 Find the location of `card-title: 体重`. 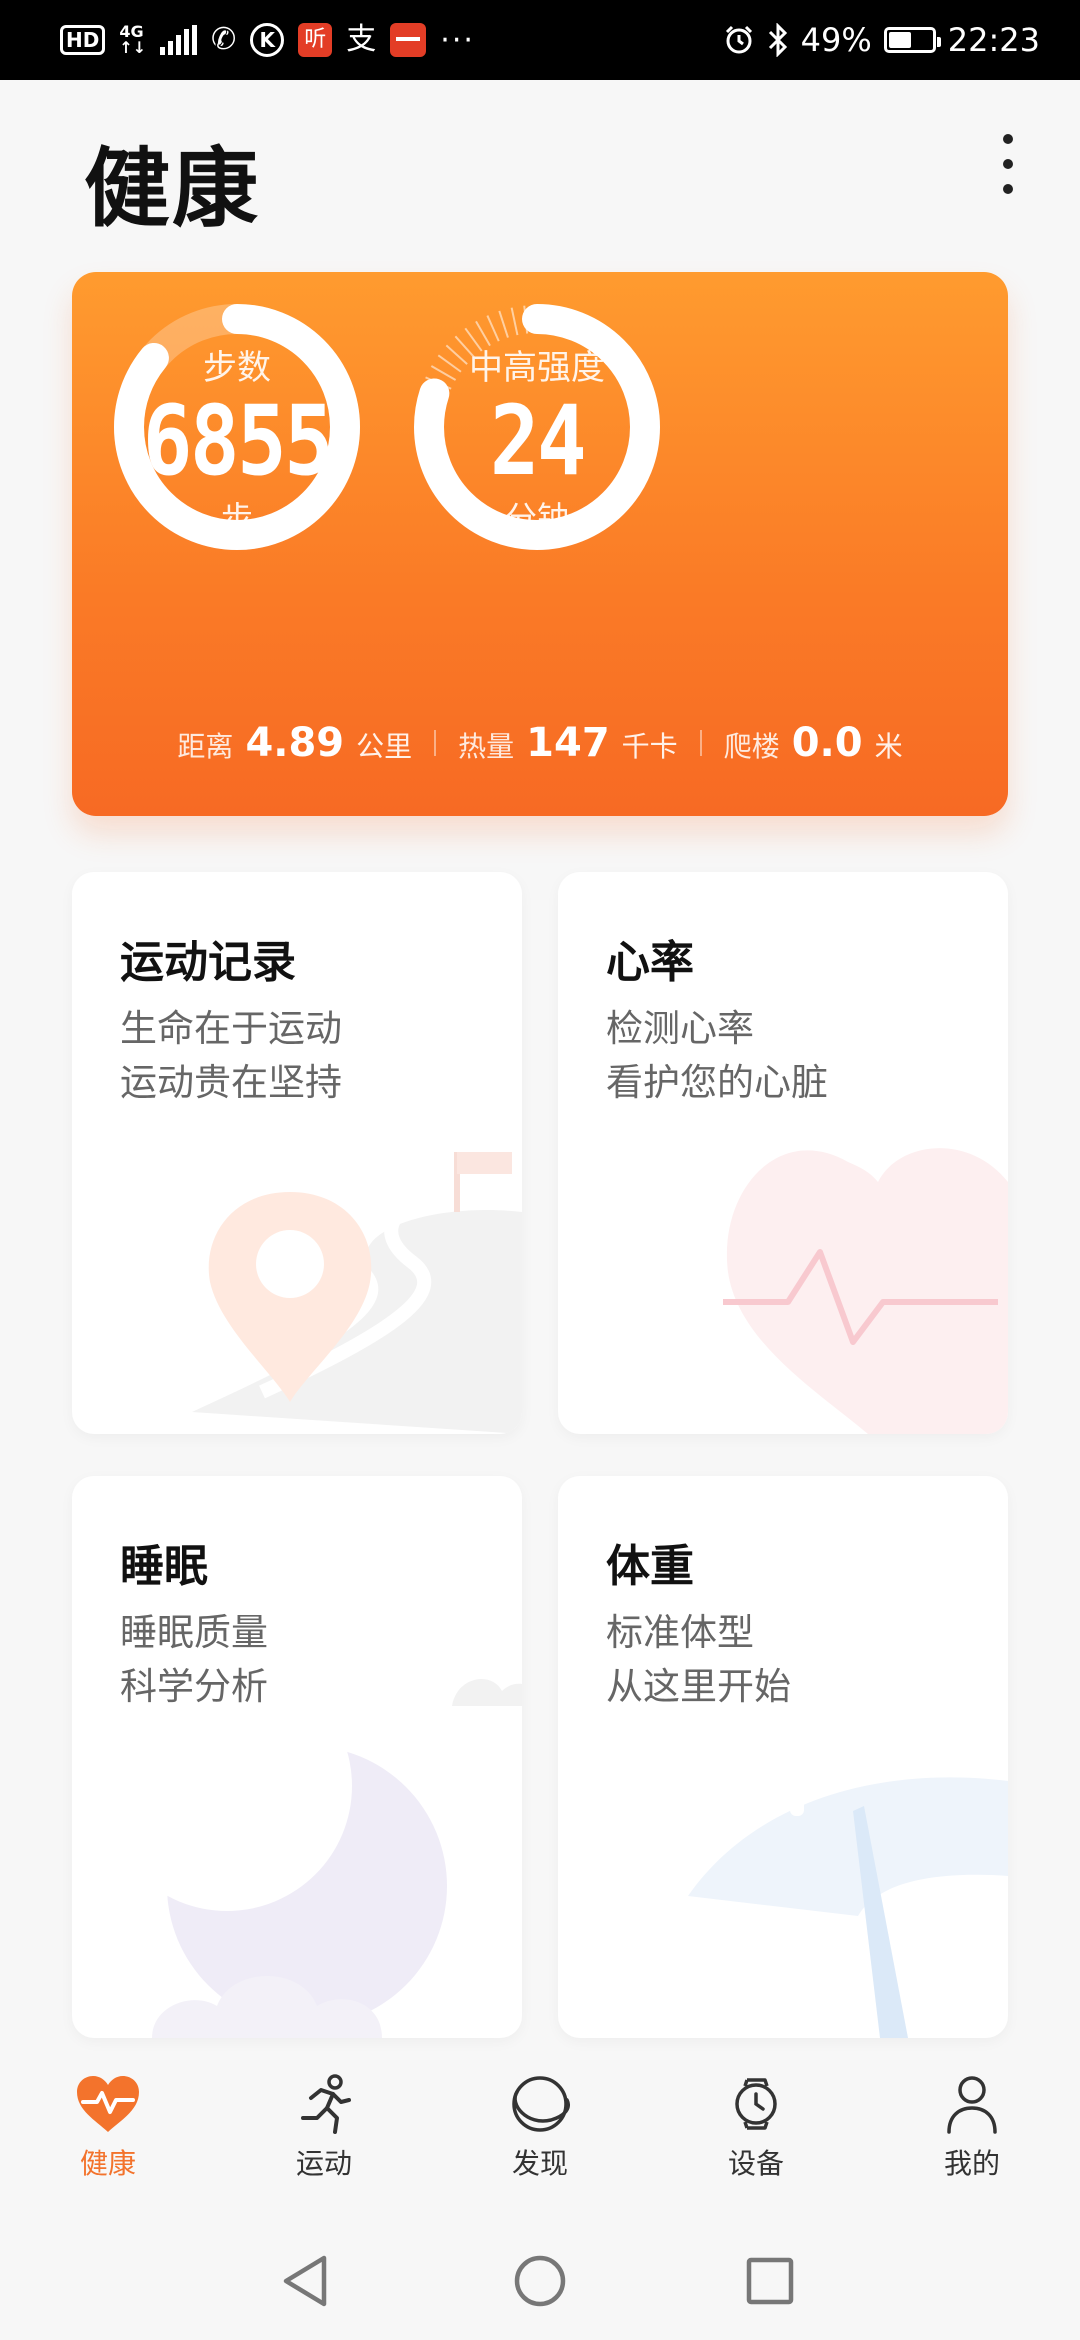

card-title: 体重 is located at coordinates (650, 1566).